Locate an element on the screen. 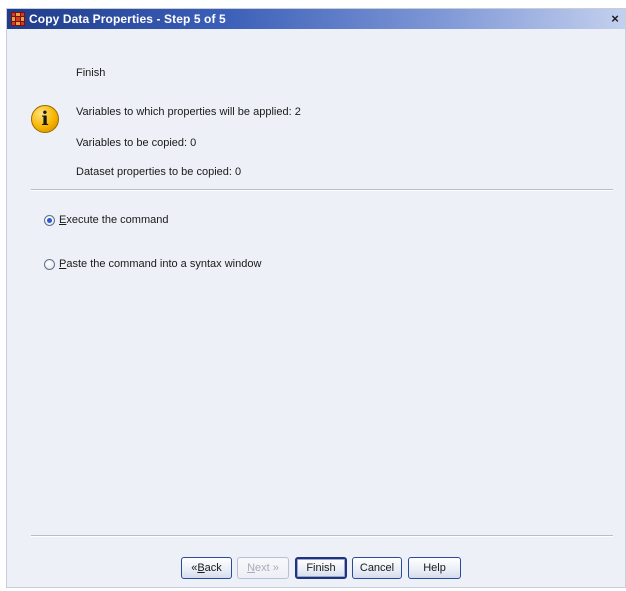  paste-label: Paste the command into a syntax window is located at coordinates (160, 264).